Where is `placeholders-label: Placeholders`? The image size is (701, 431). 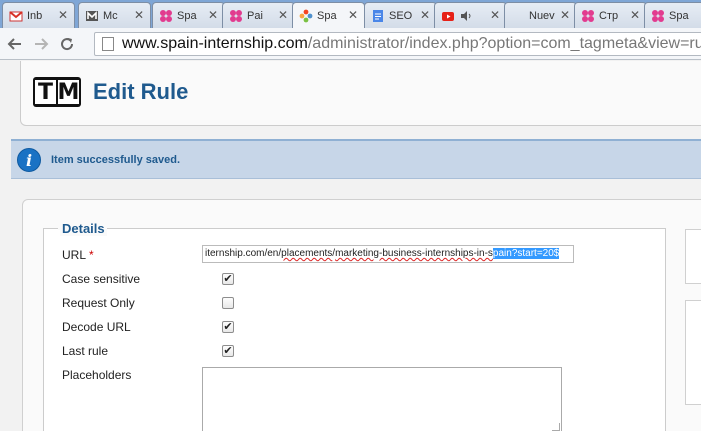 placeholders-label: Placeholders is located at coordinates (97, 375).